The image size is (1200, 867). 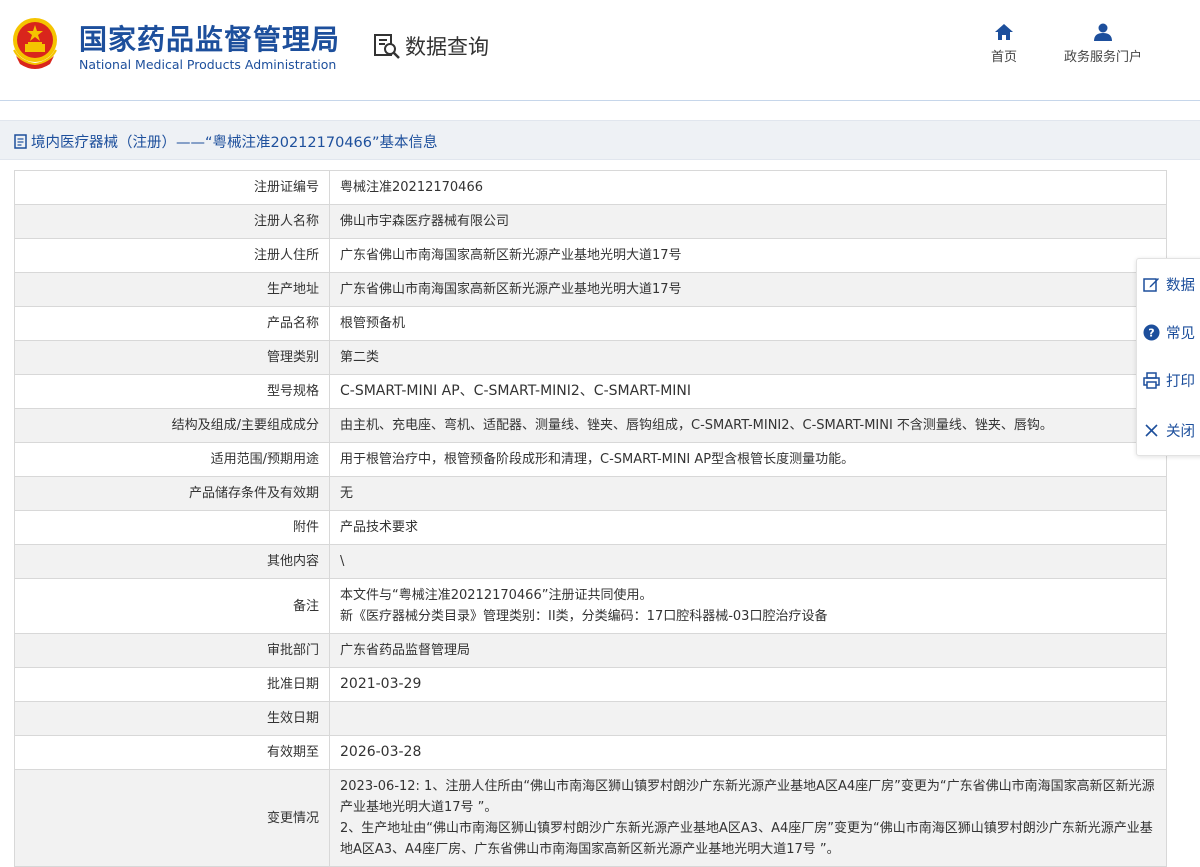 I want to click on field-label: 结构及组成/主要组成成分, so click(x=172, y=425).